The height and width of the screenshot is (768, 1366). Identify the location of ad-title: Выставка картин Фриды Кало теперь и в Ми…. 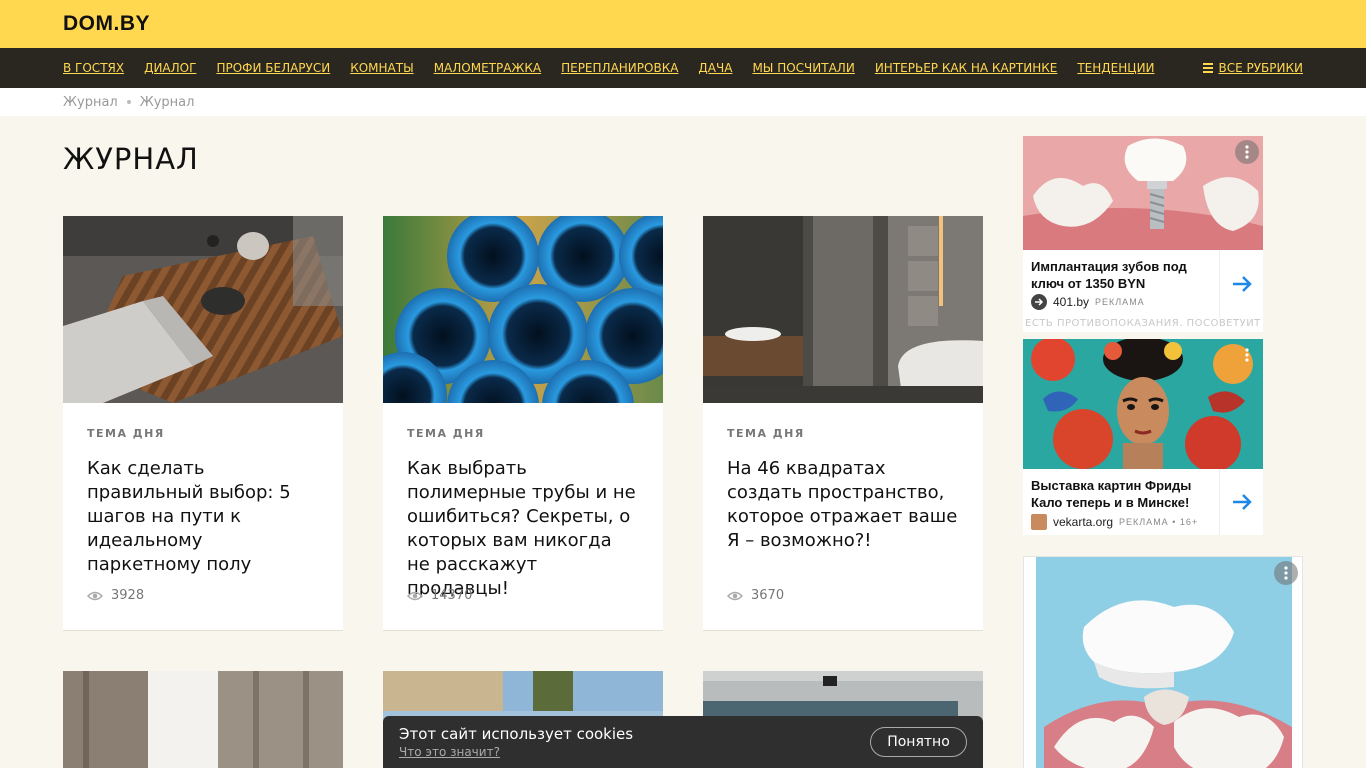
(1121, 494).